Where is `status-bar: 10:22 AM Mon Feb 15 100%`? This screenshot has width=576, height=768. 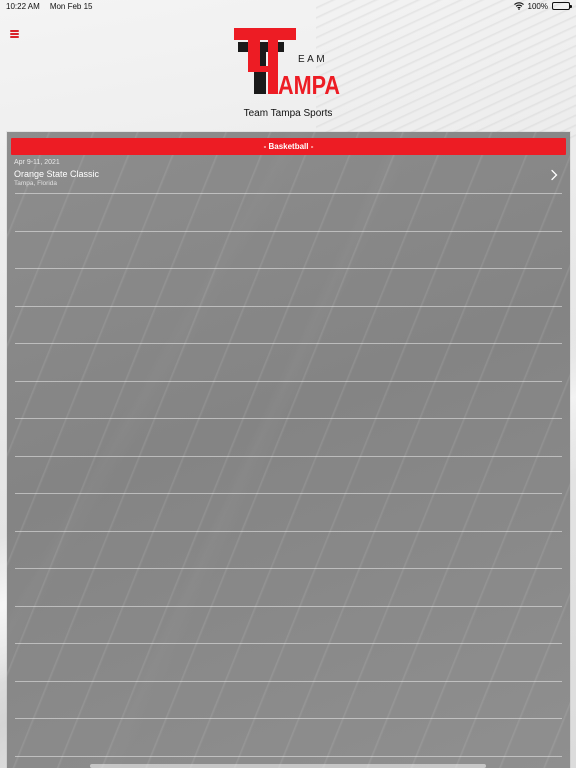
status-bar: 10:22 AM Mon Feb 15 100% is located at coordinates (288, 6).